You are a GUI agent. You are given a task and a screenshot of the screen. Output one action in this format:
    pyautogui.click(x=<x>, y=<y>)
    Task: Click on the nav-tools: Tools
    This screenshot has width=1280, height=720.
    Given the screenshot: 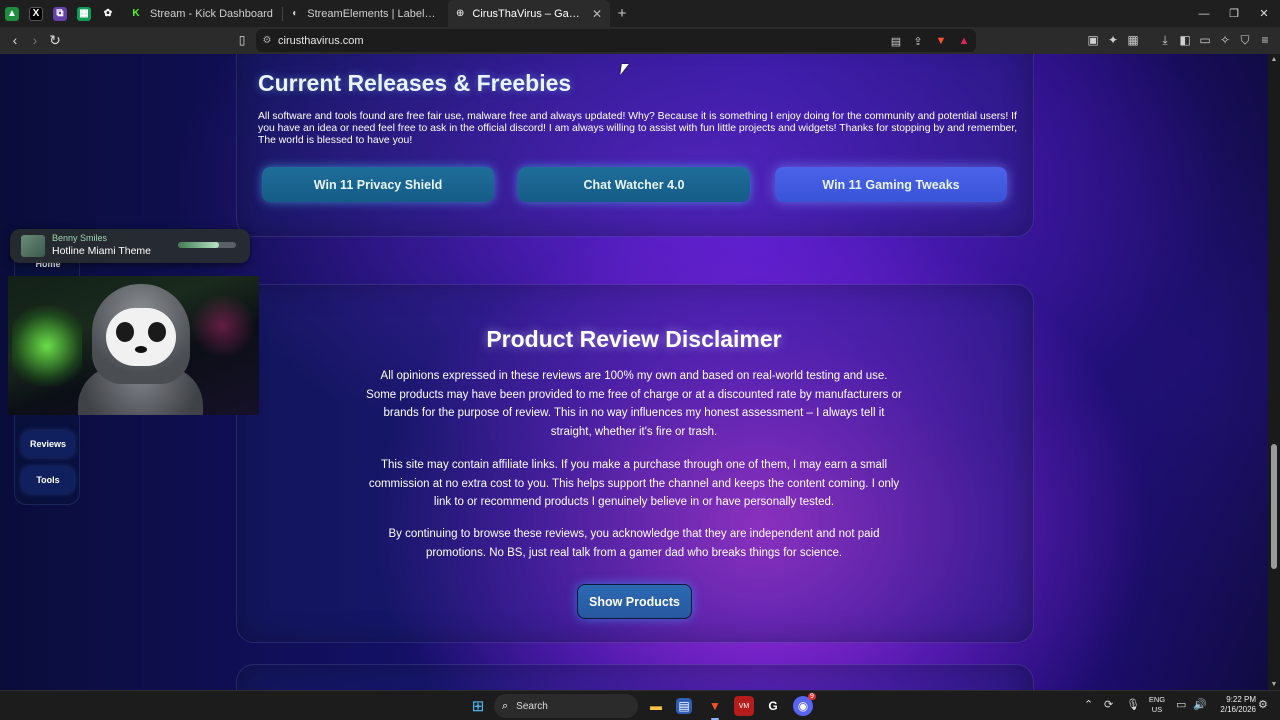 What is the action you would take?
    pyautogui.click(x=48, y=480)
    